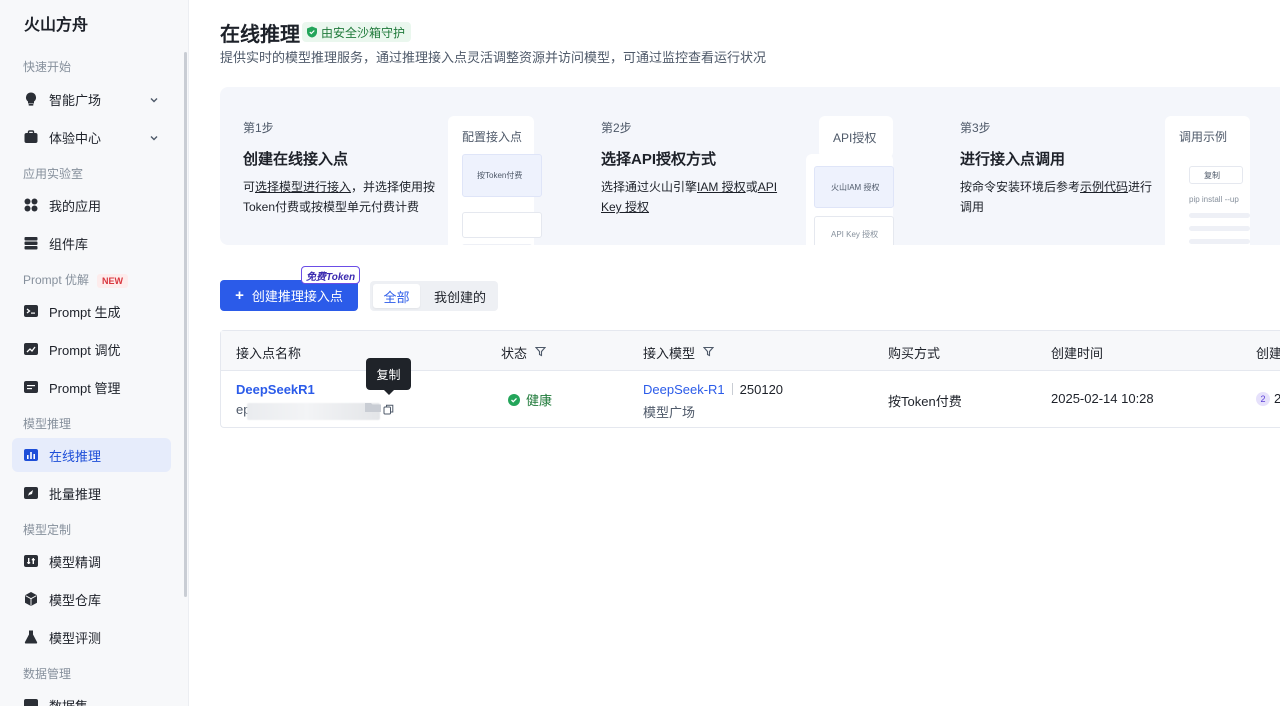 The width and height of the screenshot is (1280, 706). What do you see at coordinates (616, 128) in the screenshot?
I see `step-2-number: 第2步` at bounding box center [616, 128].